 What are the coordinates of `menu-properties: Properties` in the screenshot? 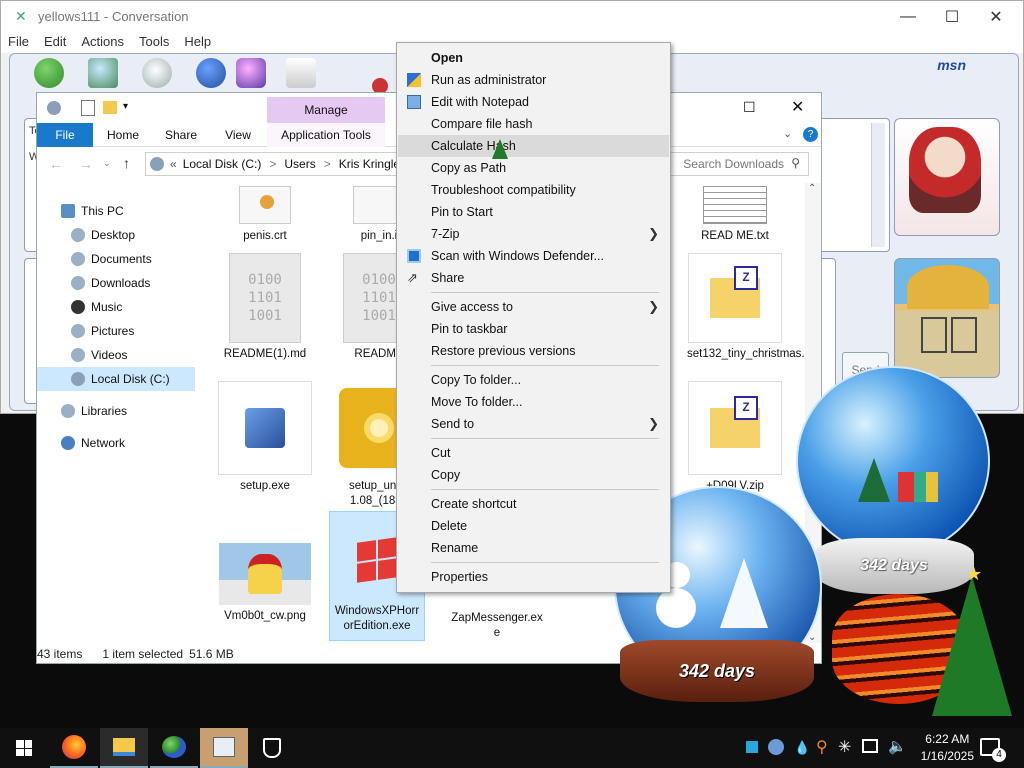 It's located at (533, 577).